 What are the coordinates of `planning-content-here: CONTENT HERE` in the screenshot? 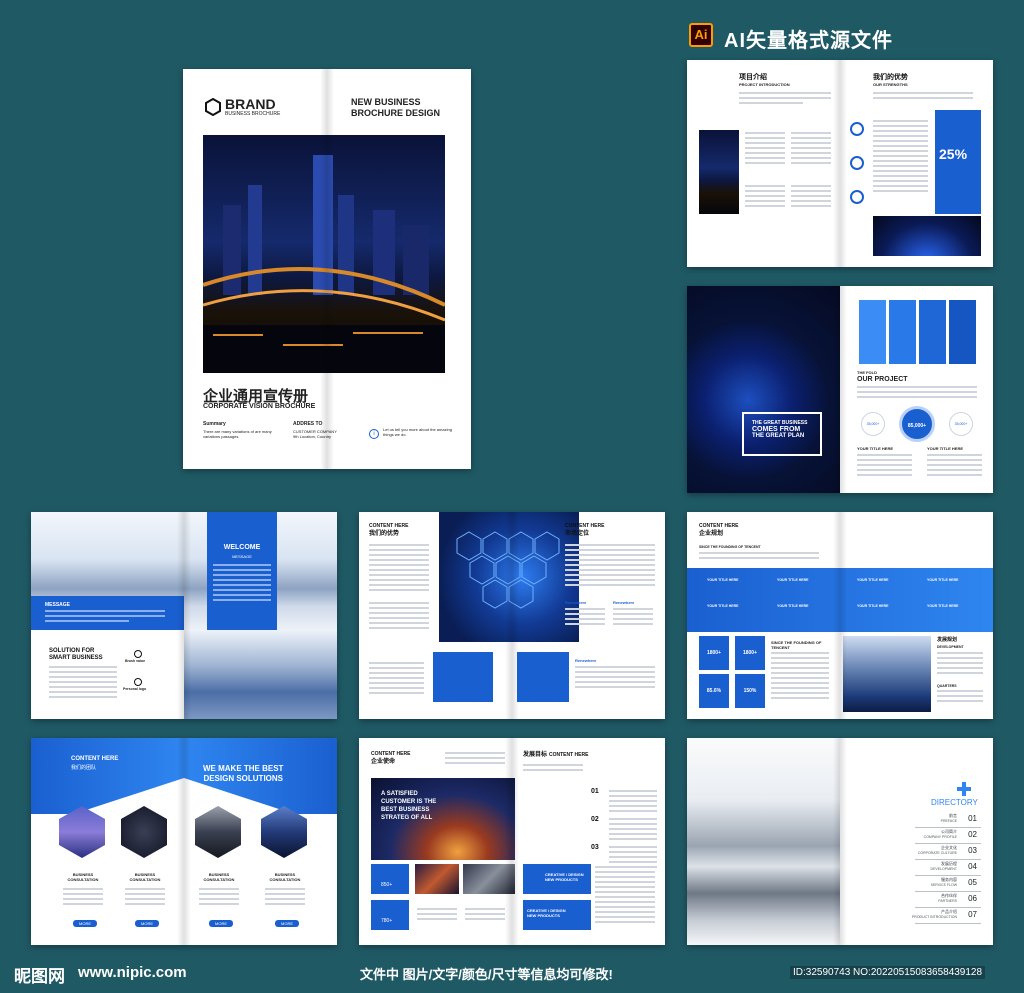 It's located at (719, 526).